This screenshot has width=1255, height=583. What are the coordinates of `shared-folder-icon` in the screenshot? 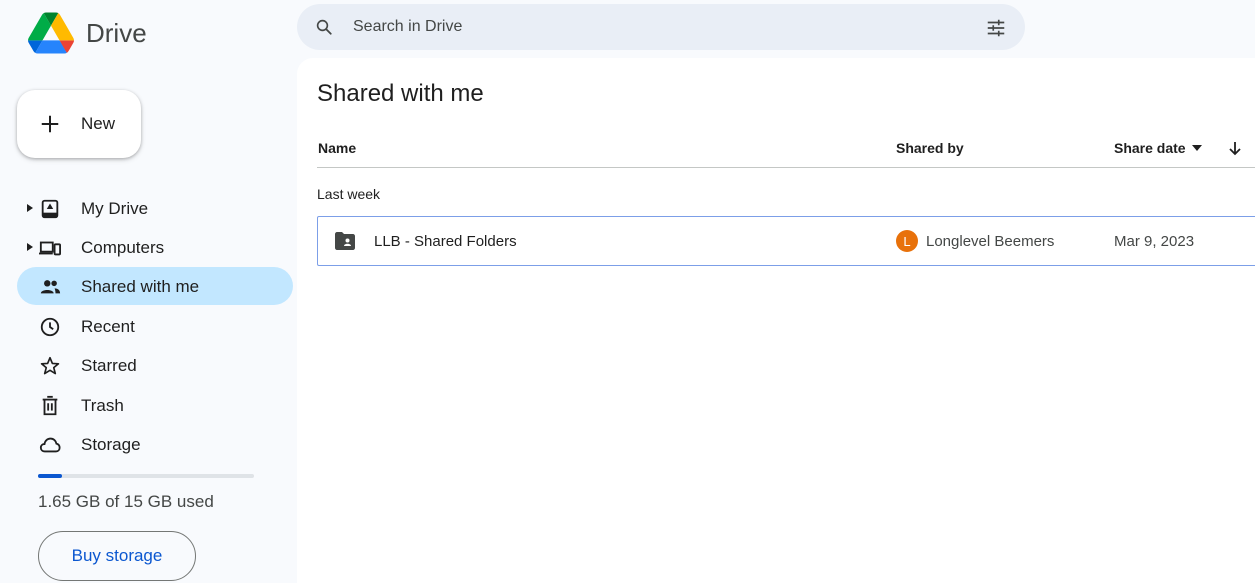 It's located at (345, 241).